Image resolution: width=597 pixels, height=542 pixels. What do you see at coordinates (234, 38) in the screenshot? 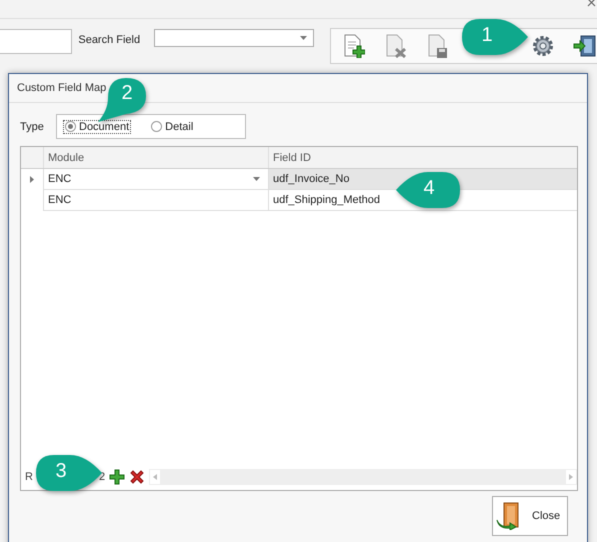
I see `search-field-dropdown` at bounding box center [234, 38].